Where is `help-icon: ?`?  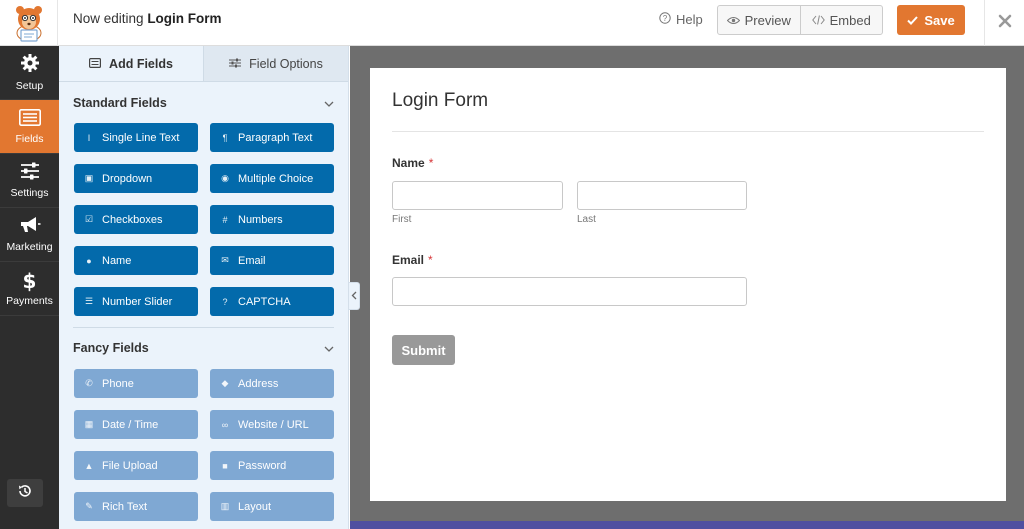 help-icon: ? is located at coordinates (665, 19).